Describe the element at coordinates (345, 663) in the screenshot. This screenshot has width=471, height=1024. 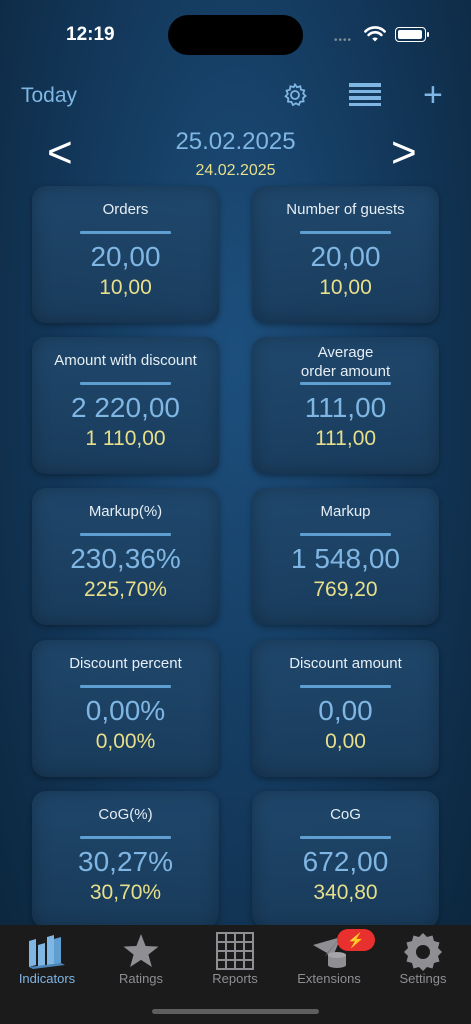
I see `card-title: Discount amount` at that location.